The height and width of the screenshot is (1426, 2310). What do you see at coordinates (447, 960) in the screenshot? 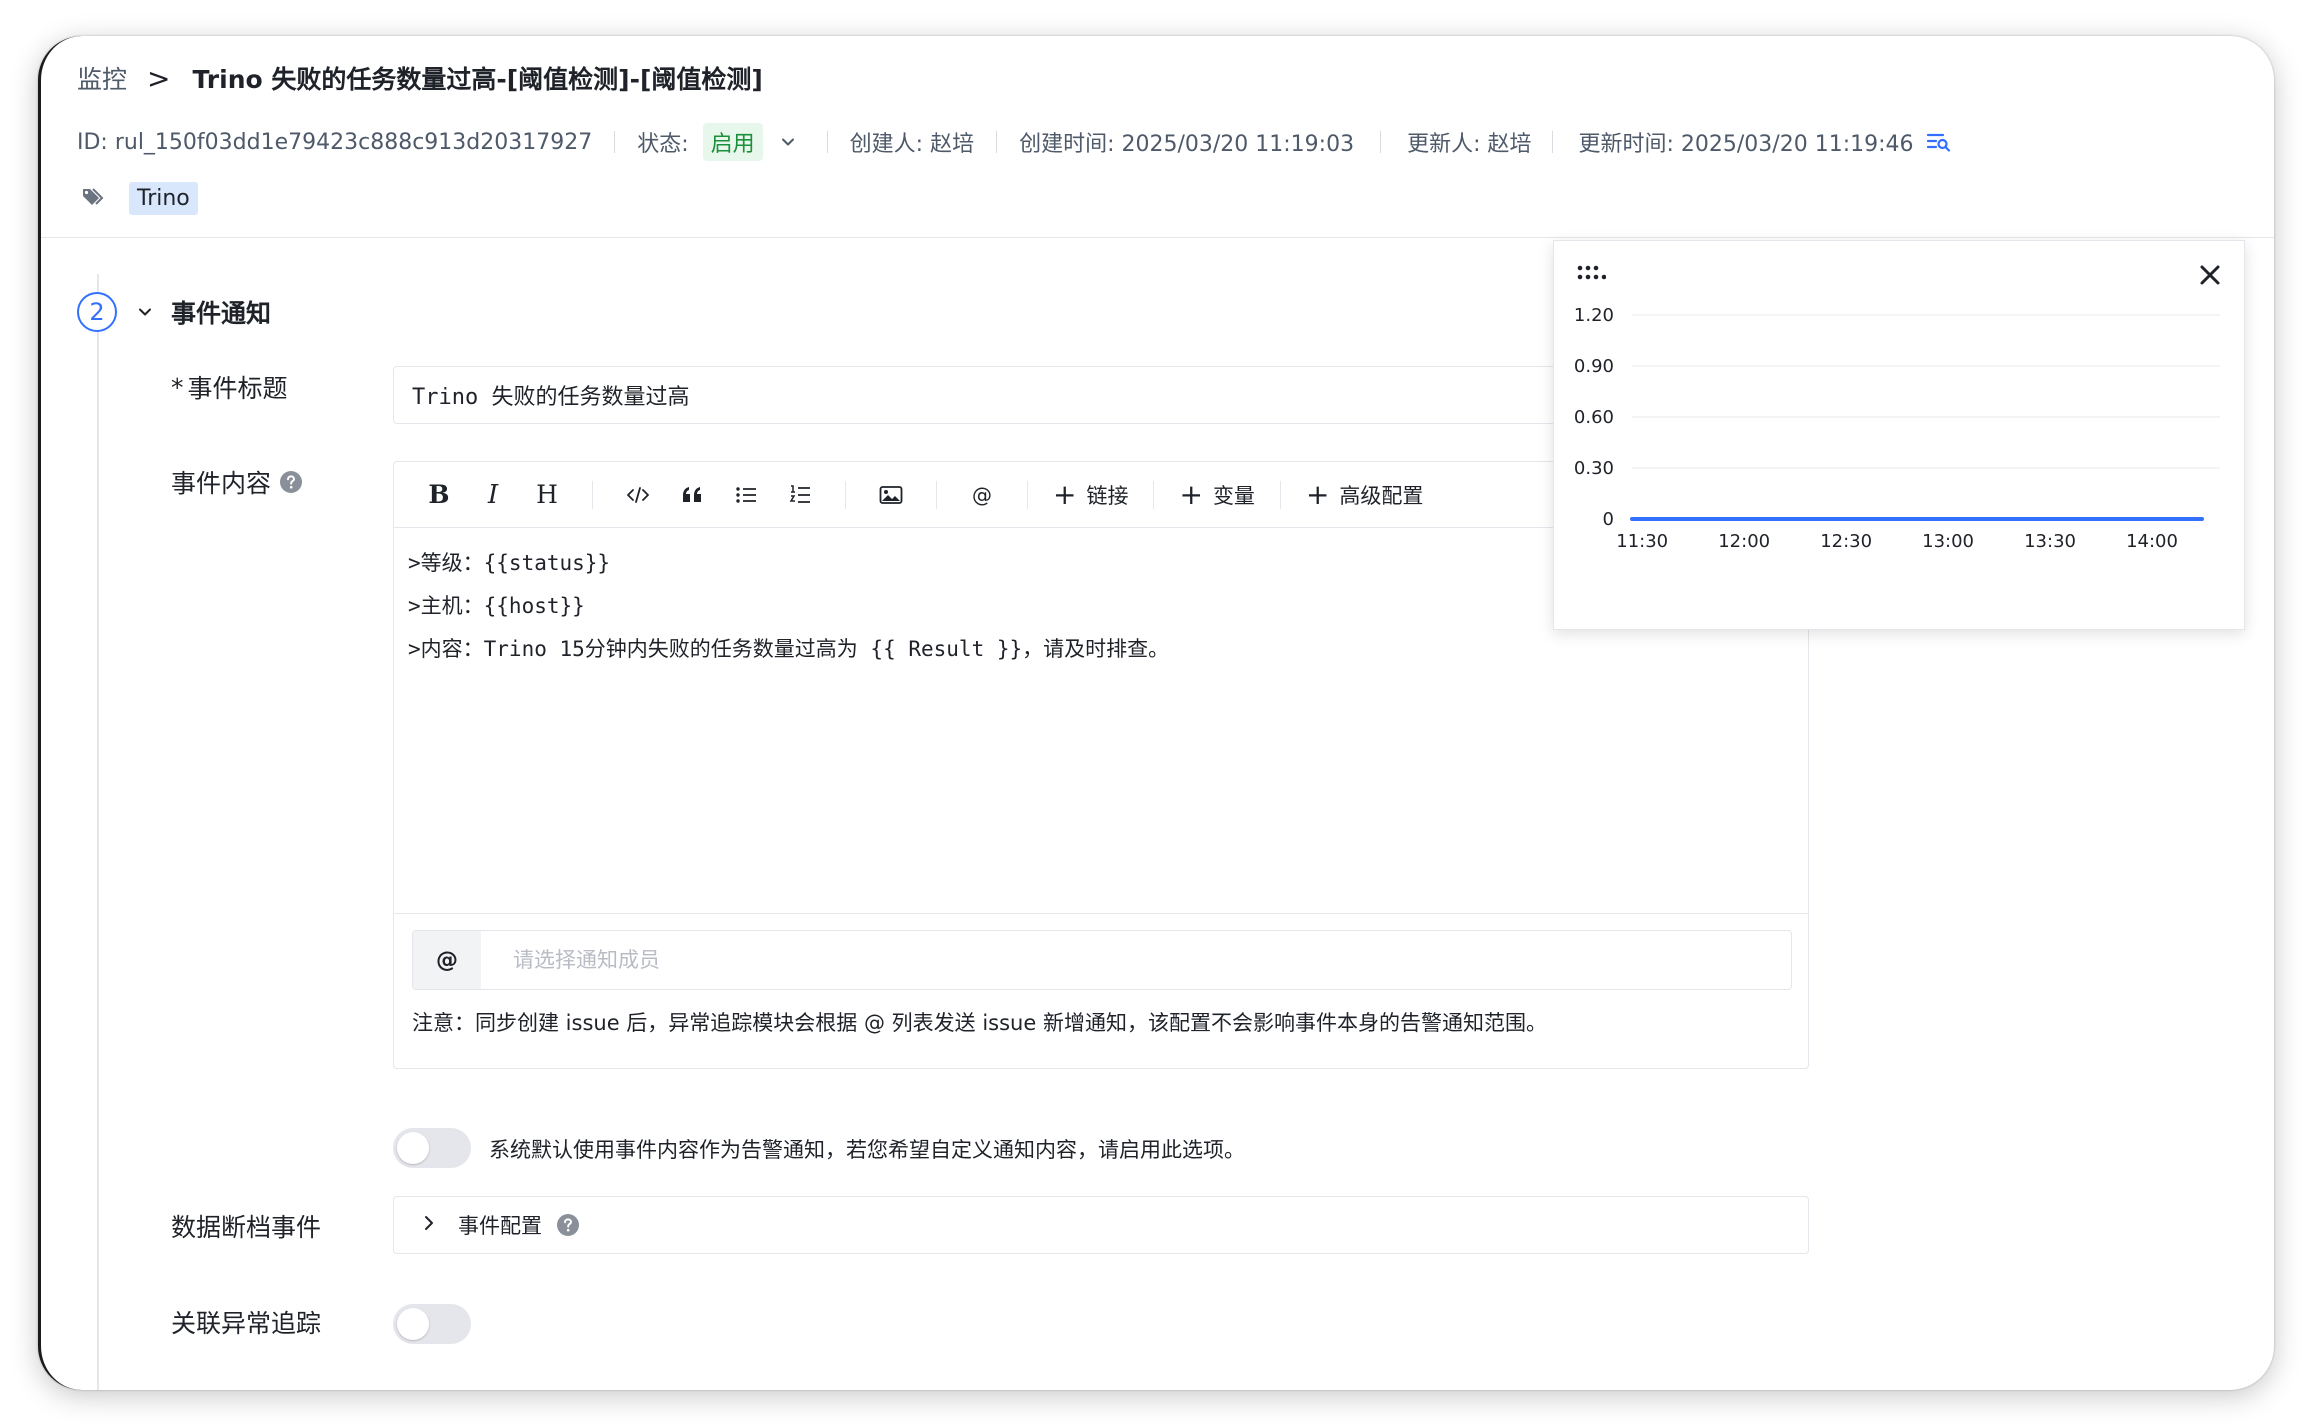
I see `at-symbol-icon: @` at bounding box center [447, 960].